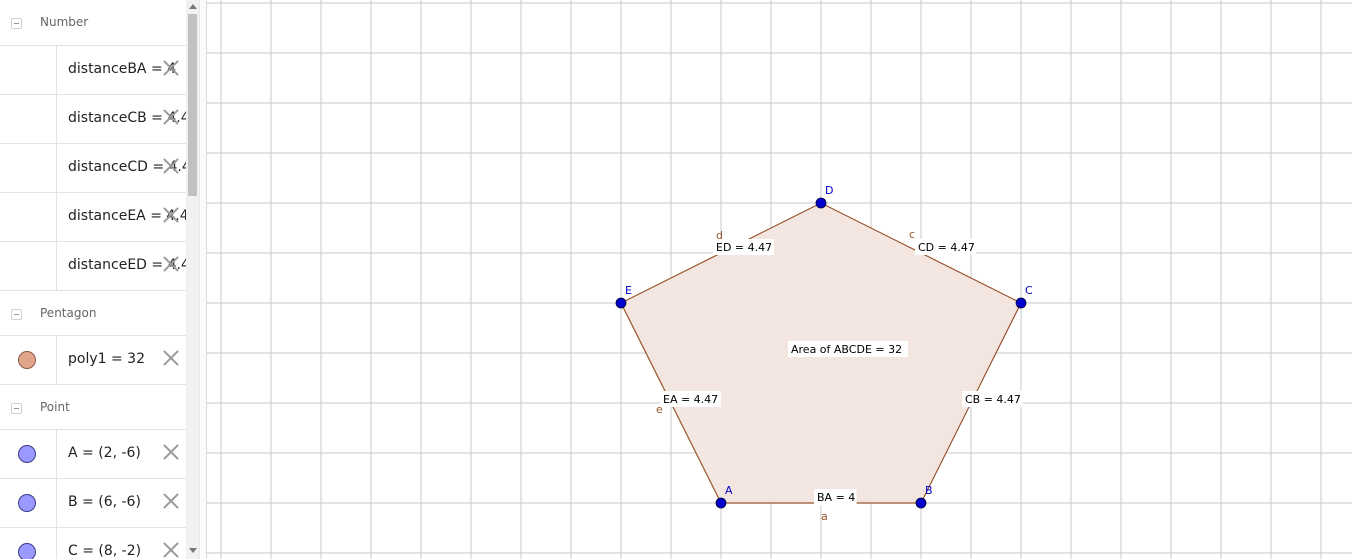  Describe the element at coordinates (946, 247) in the screenshot. I see `segment-caption-c: CD = 4.47` at that location.